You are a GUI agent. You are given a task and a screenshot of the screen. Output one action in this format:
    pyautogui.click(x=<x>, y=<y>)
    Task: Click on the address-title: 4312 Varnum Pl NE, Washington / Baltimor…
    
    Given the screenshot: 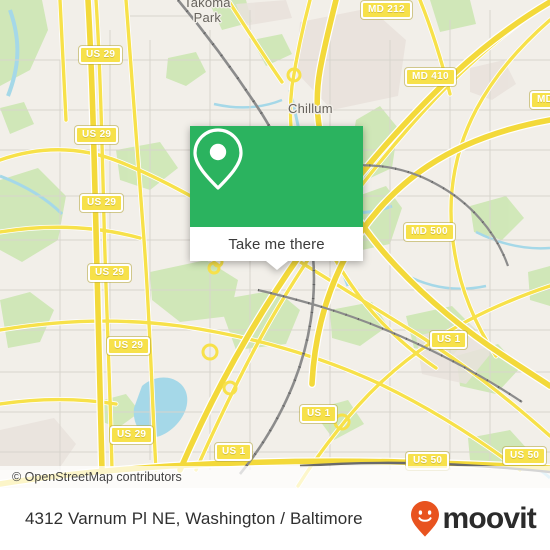 What is the action you would take?
    pyautogui.click(x=194, y=518)
    